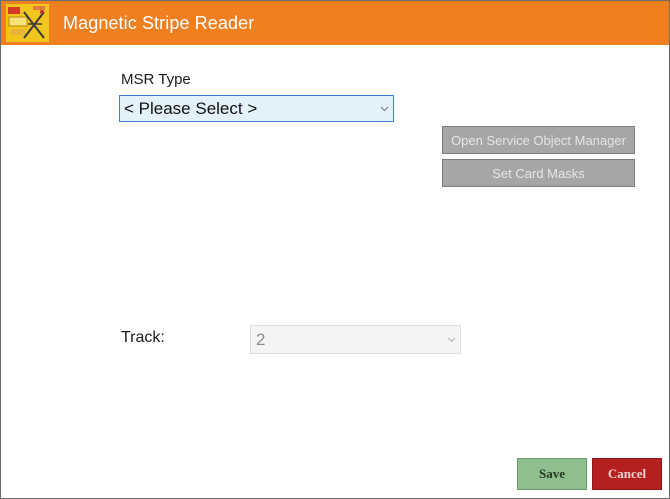 The width and height of the screenshot is (670, 499). Describe the element at coordinates (552, 474) in the screenshot. I see `save-button: Save` at that location.